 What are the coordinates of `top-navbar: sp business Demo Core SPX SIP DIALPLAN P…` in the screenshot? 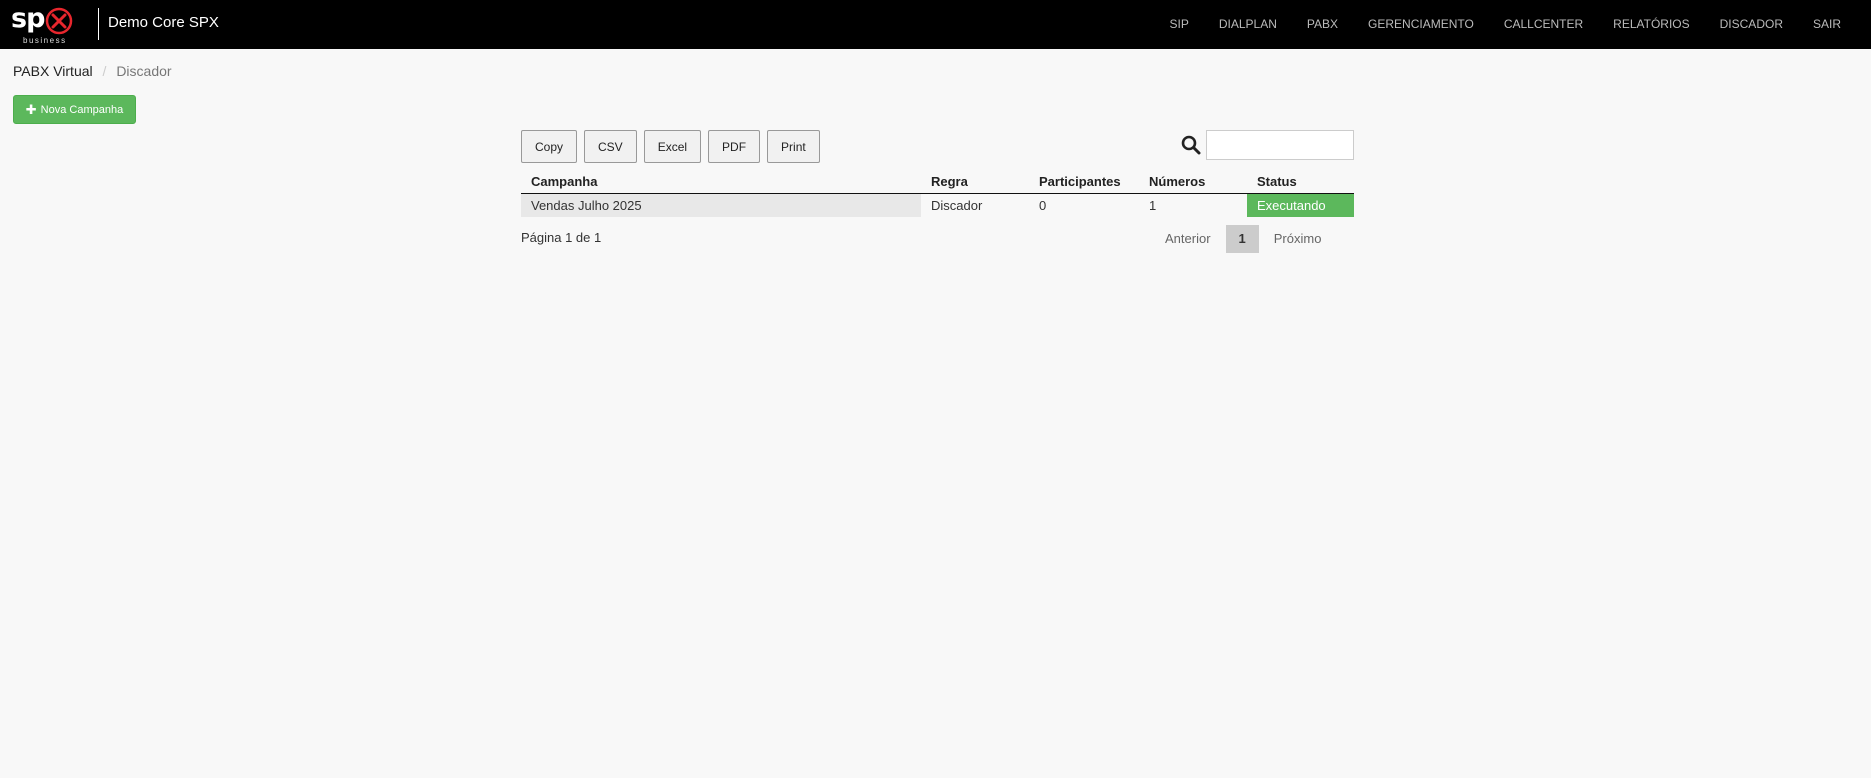 It's located at (935, 24).